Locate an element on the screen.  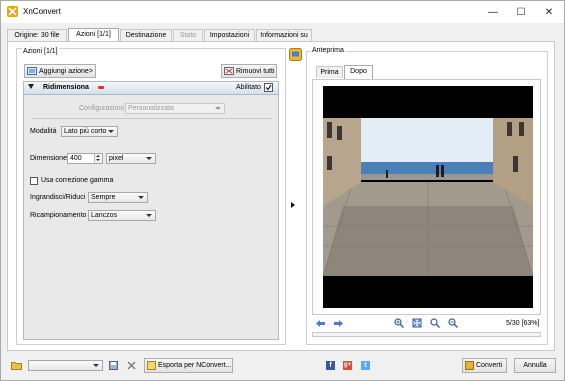
preview-tab-dopo-label: Dopo is located at coordinates (358, 71).